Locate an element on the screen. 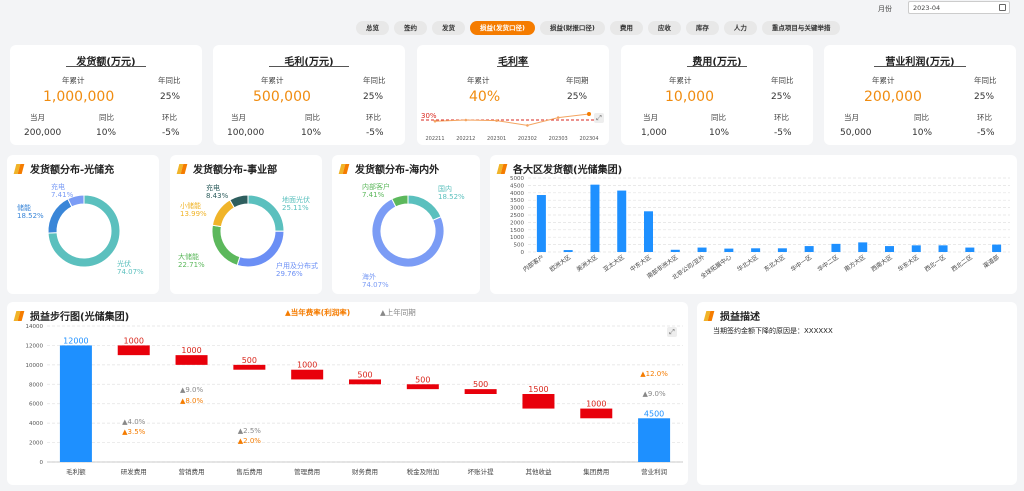 This screenshot has height=491, width=1024. x-tick-label: 营业利润 is located at coordinates (654, 471).